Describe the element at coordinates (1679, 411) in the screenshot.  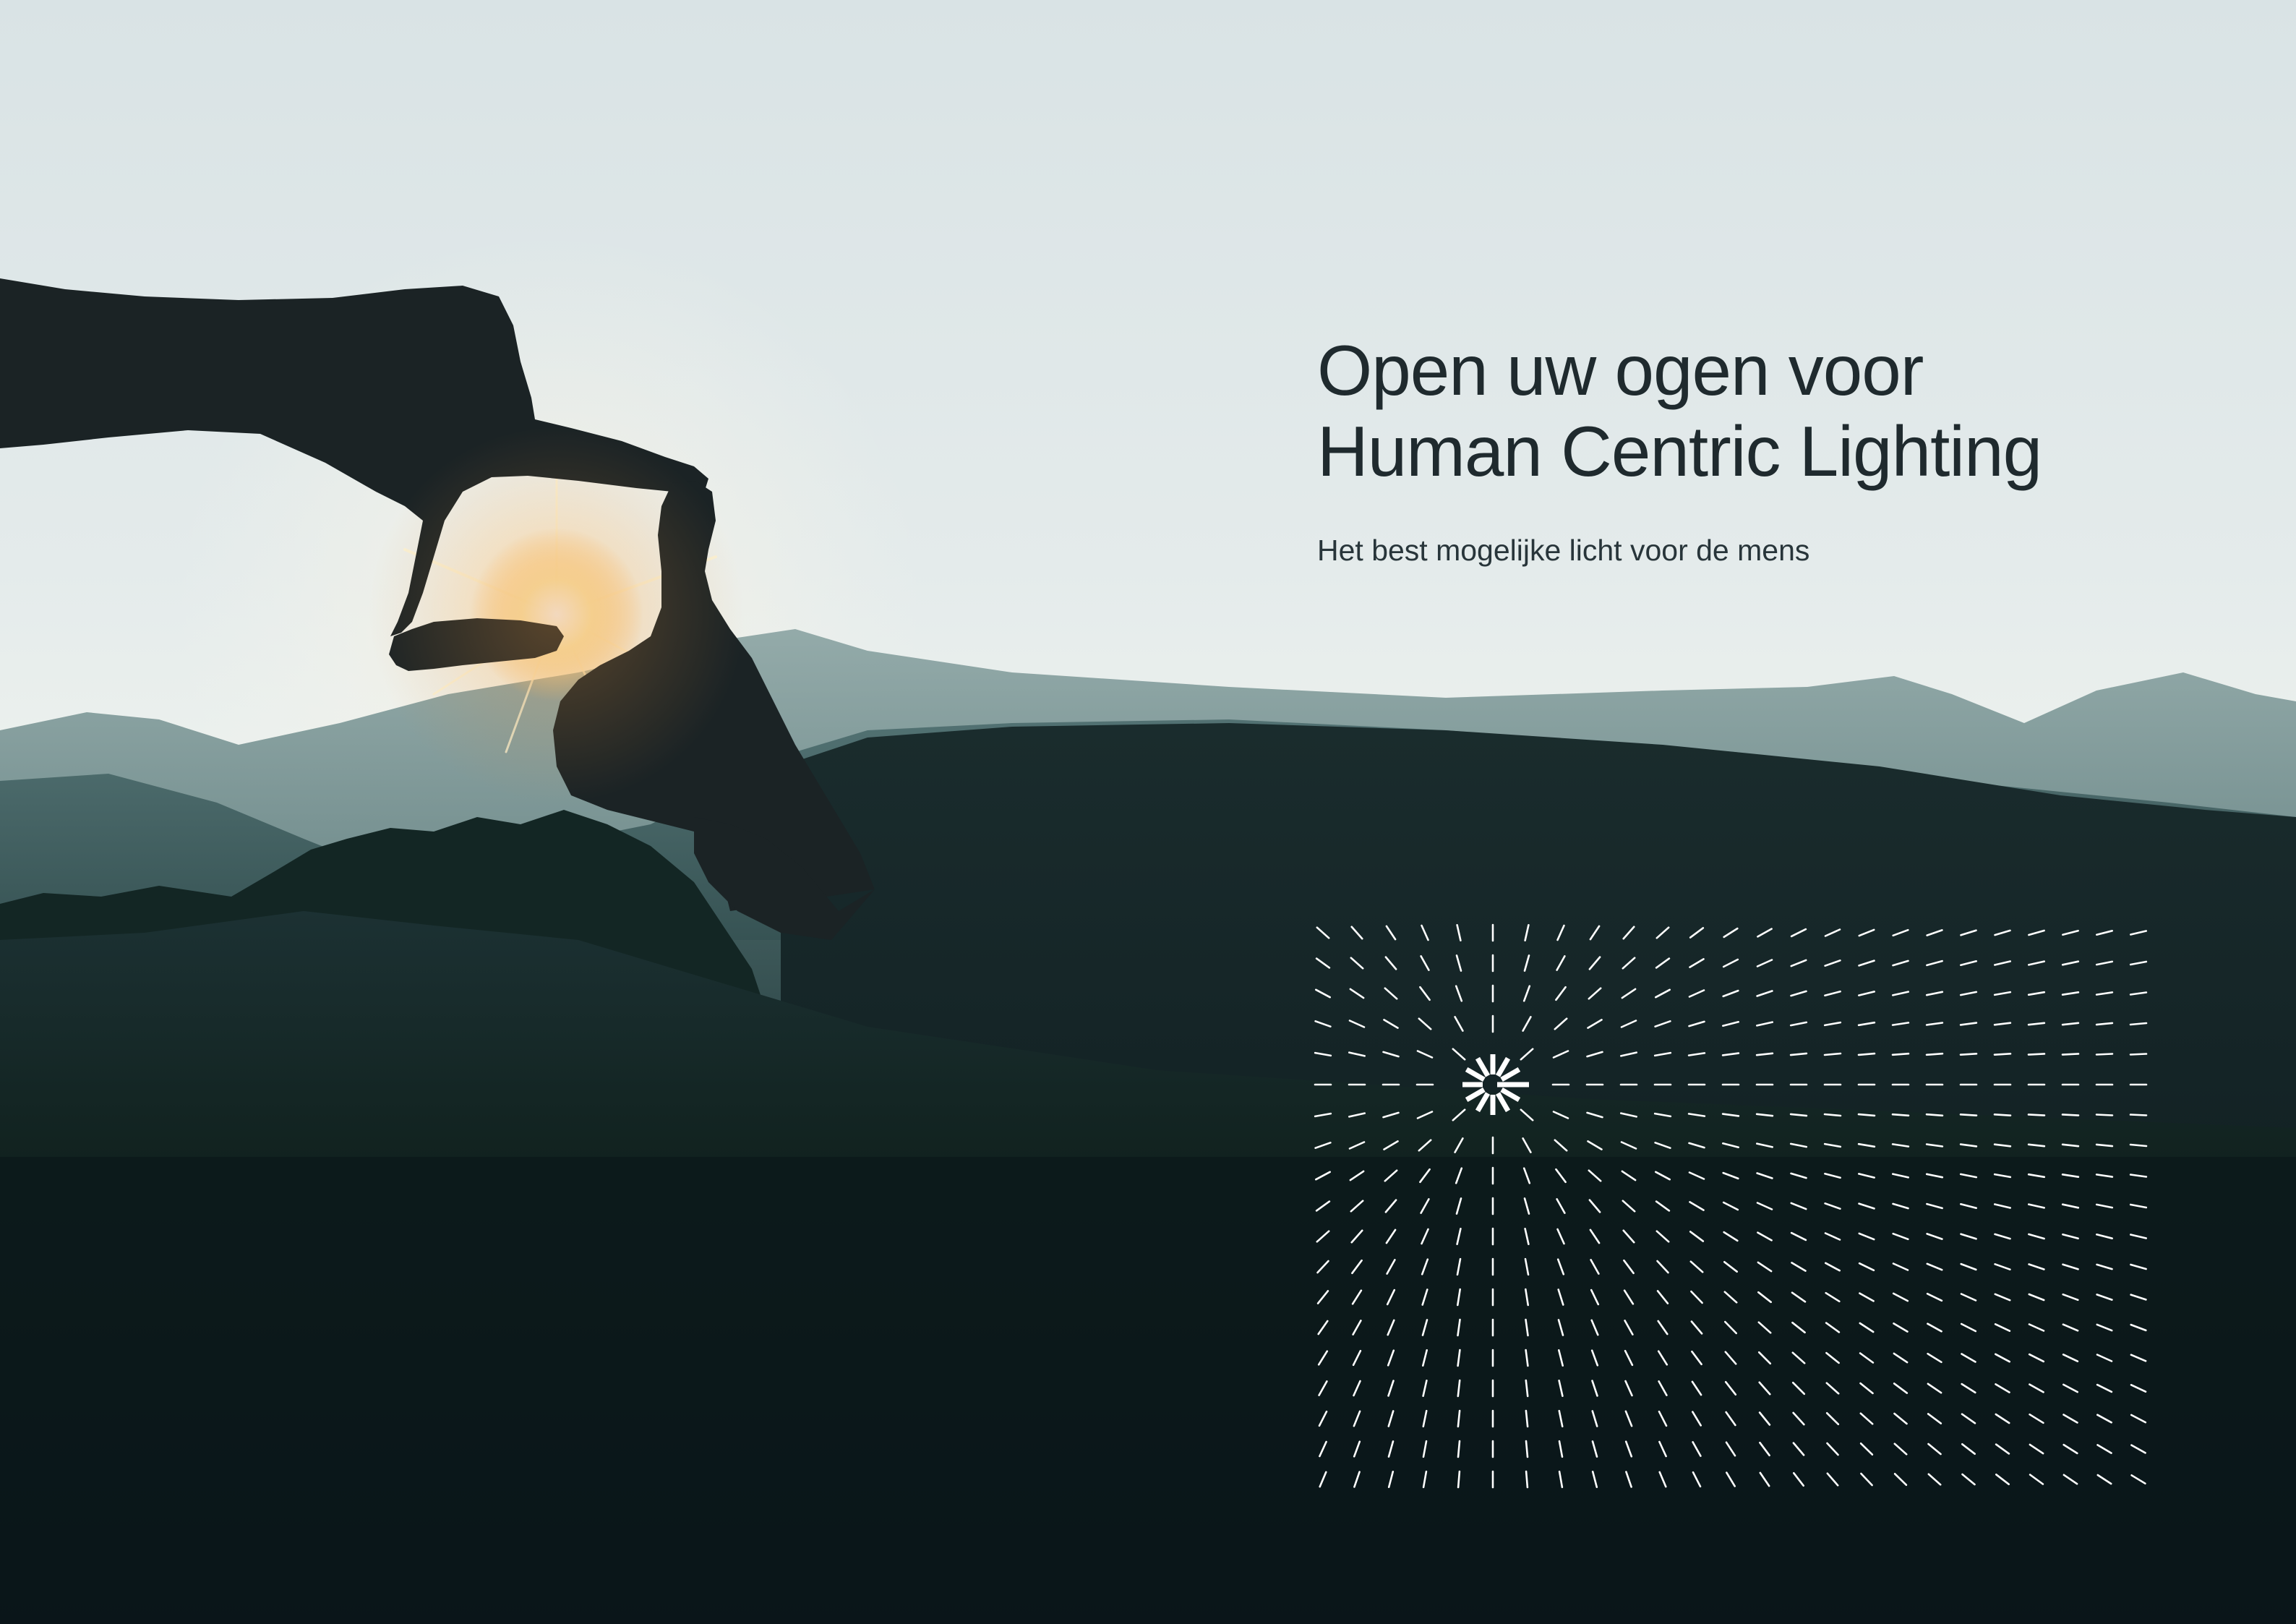
I see `page-title: Open uw ogen voor Human Centric Lighting` at that location.